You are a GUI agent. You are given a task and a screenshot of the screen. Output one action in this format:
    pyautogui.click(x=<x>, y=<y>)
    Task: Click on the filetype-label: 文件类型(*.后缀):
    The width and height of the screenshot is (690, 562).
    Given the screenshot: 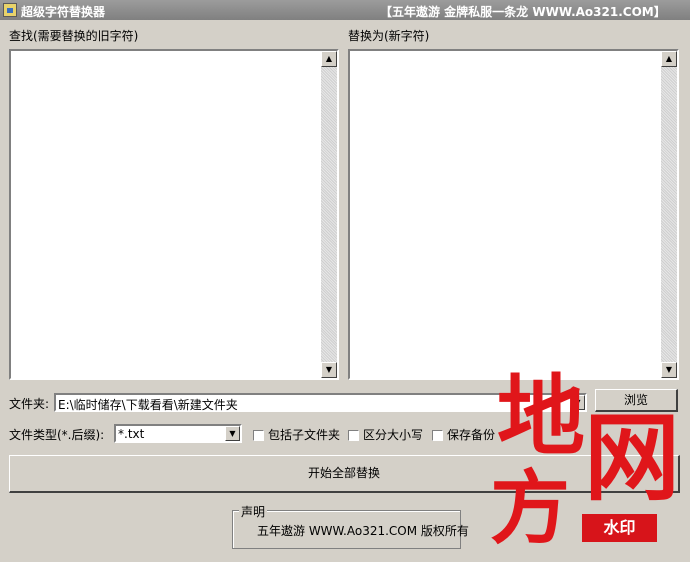 What is the action you would take?
    pyautogui.click(x=57, y=435)
    